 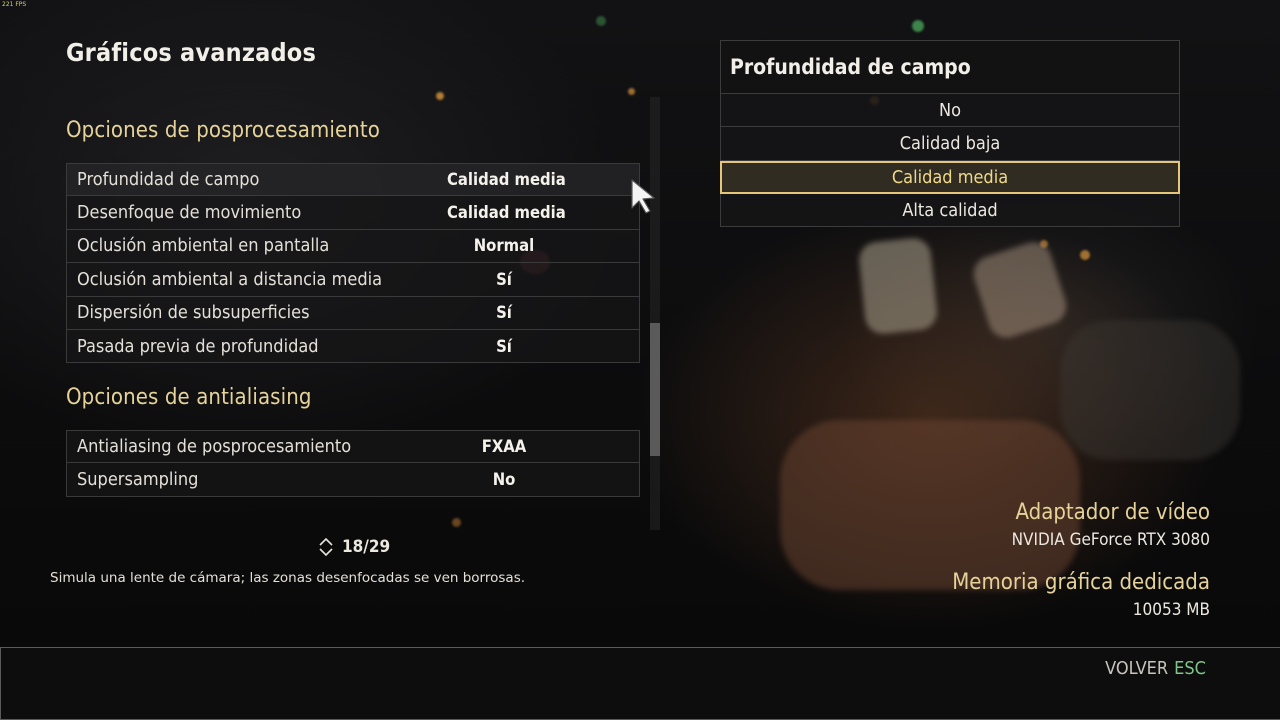 What do you see at coordinates (504, 480) in the screenshot?
I see `option-value: No` at bounding box center [504, 480].